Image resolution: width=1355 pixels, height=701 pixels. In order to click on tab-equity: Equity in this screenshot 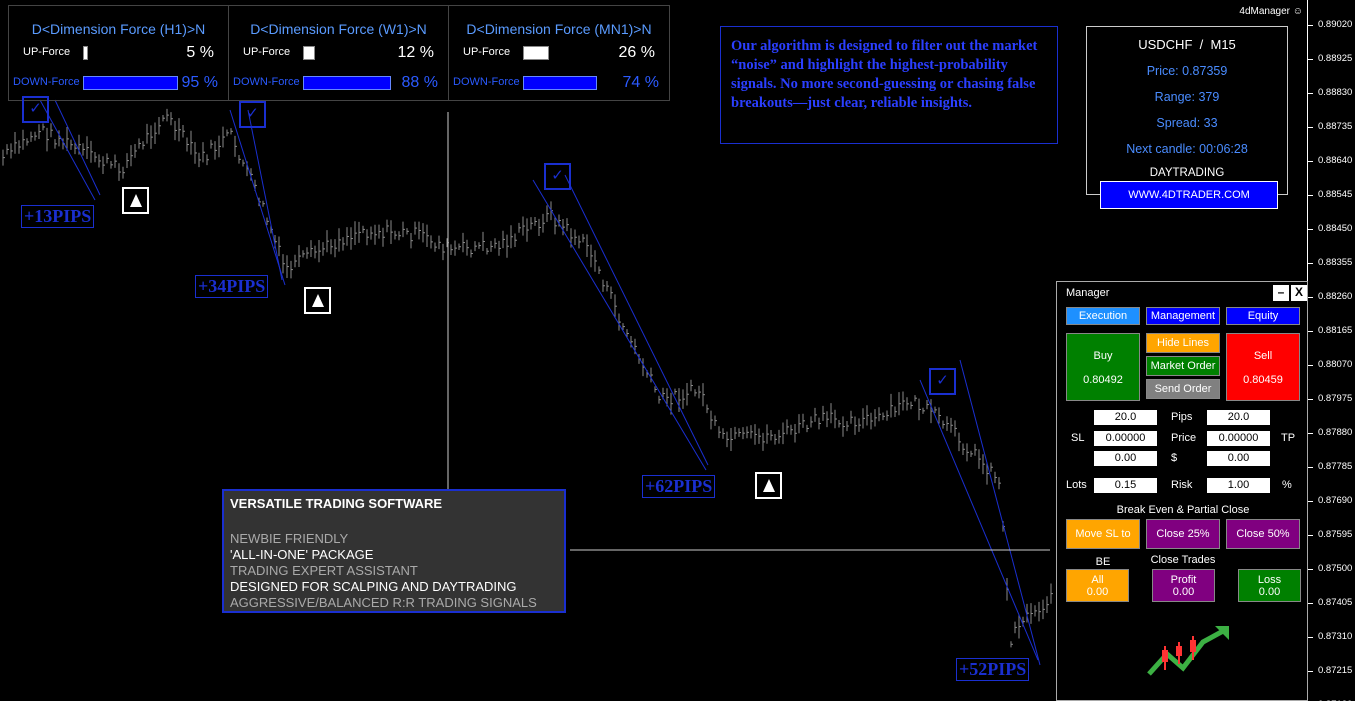, I will do `click(1263, 316)`.